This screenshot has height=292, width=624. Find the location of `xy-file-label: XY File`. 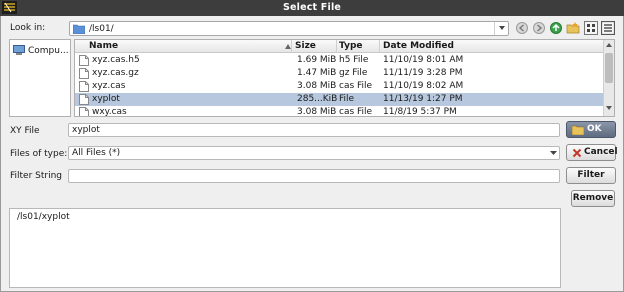

xy-file-label: XY File is located at coordinates (25, 131).